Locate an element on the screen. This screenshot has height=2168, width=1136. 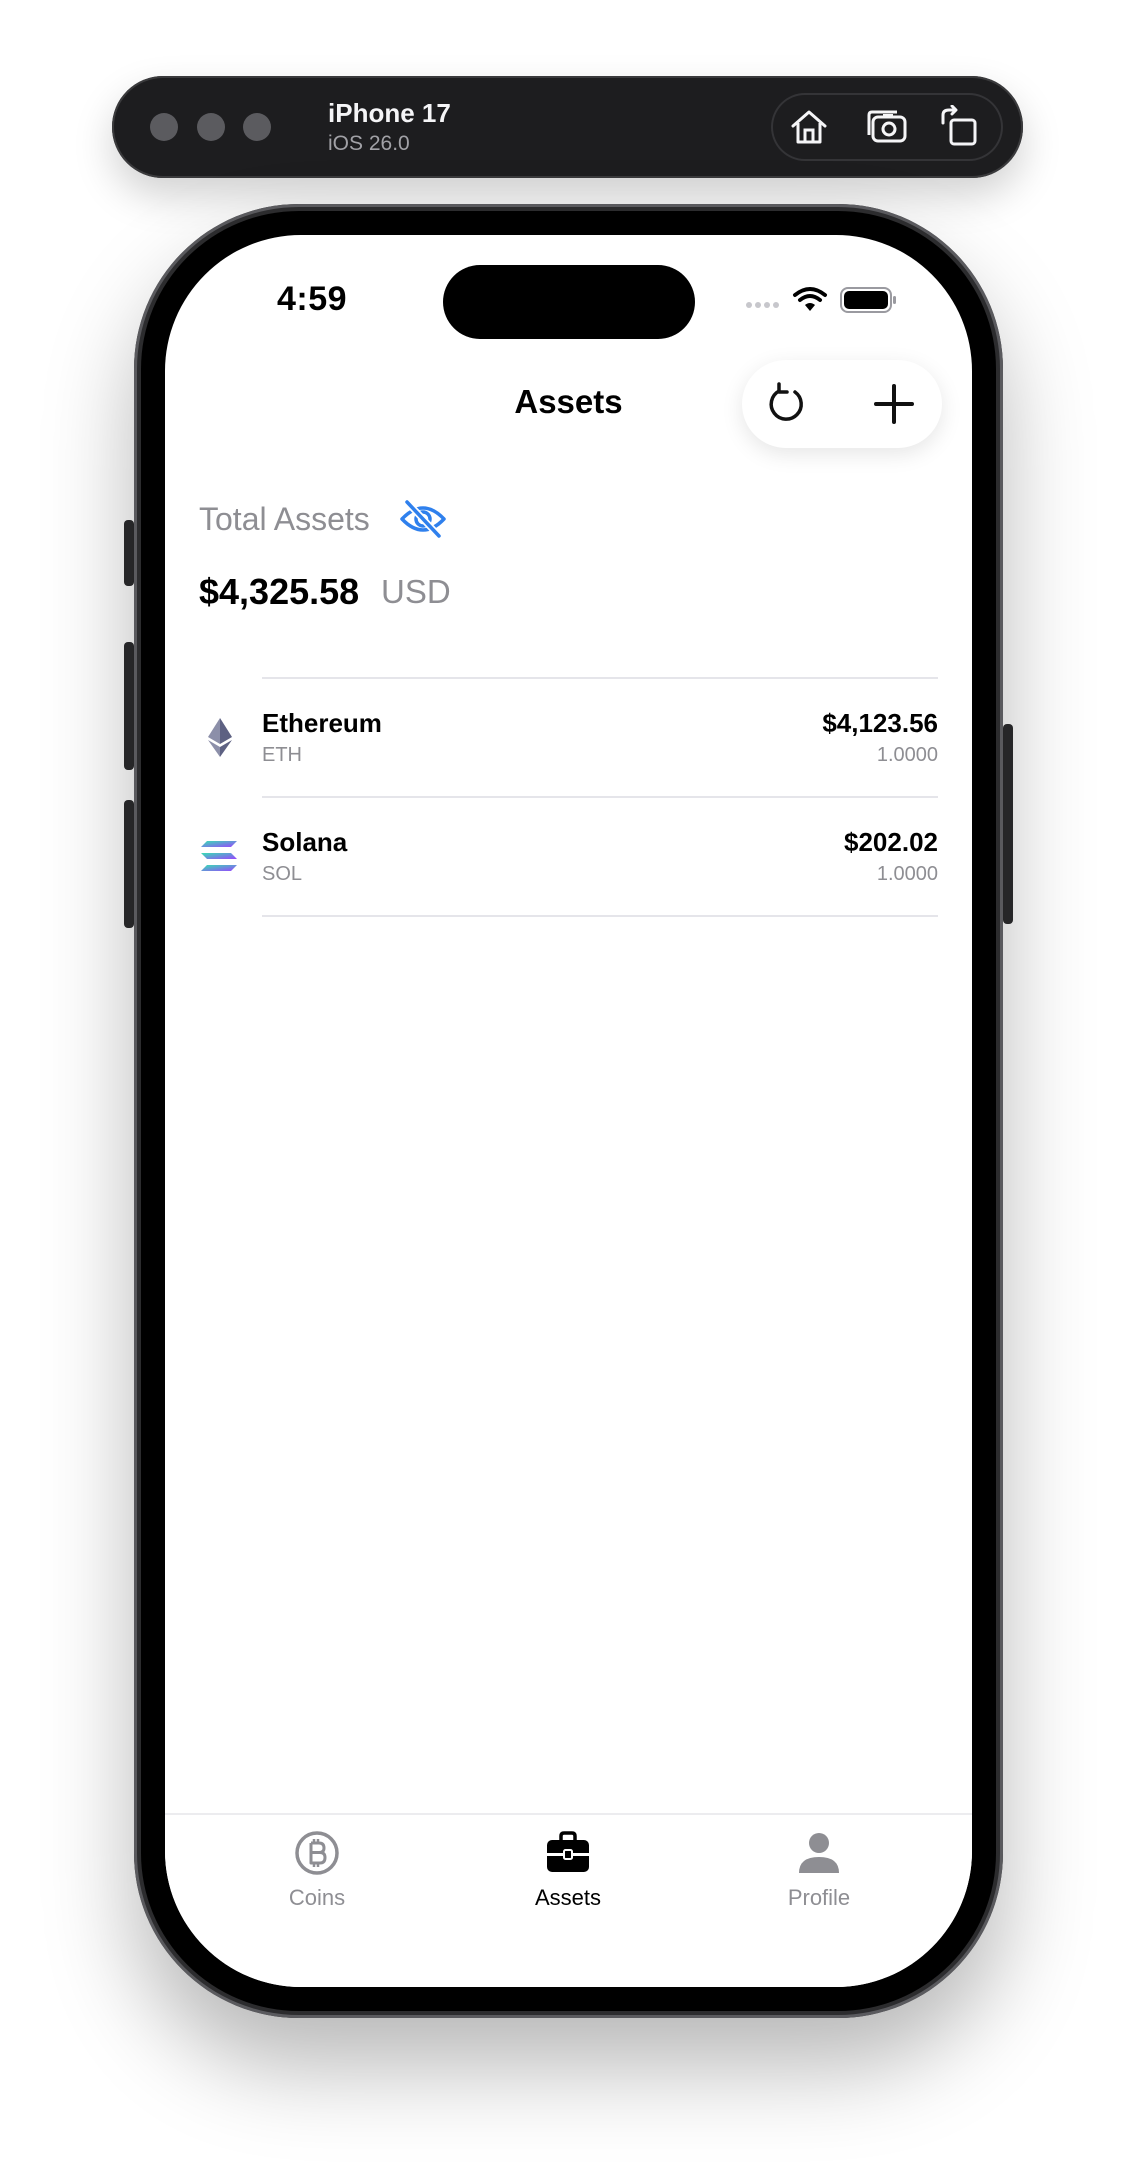
cellular-dots-icon is located at coordinates (762, 305).